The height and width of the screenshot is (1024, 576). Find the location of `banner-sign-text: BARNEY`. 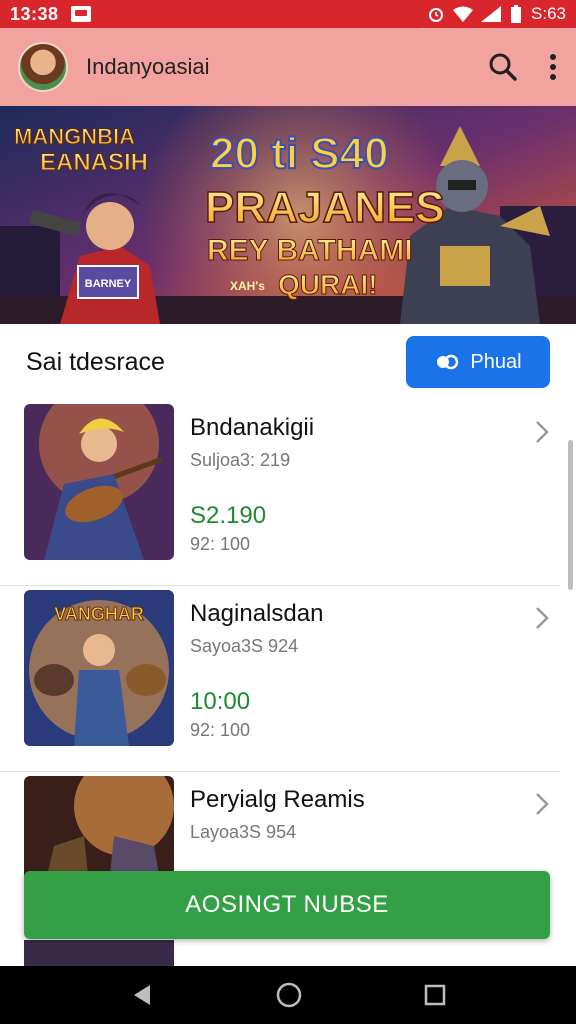

banner-sign-text: BARNEY is located at coordinates (108, 284).